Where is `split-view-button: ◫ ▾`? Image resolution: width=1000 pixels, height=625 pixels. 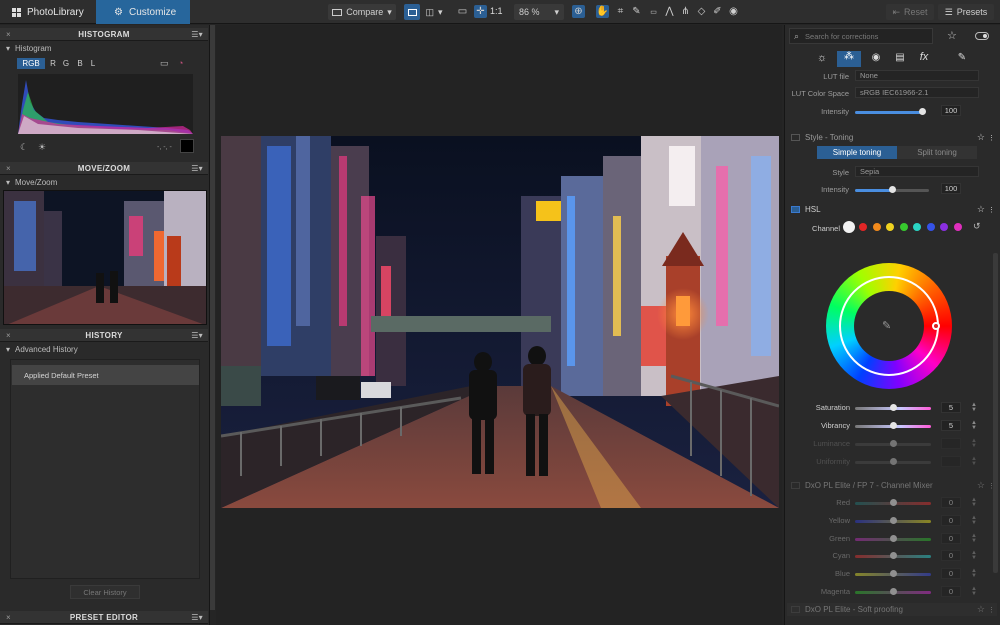
split-view-button: ◫ ▾ is located at coordinates (434, 12).